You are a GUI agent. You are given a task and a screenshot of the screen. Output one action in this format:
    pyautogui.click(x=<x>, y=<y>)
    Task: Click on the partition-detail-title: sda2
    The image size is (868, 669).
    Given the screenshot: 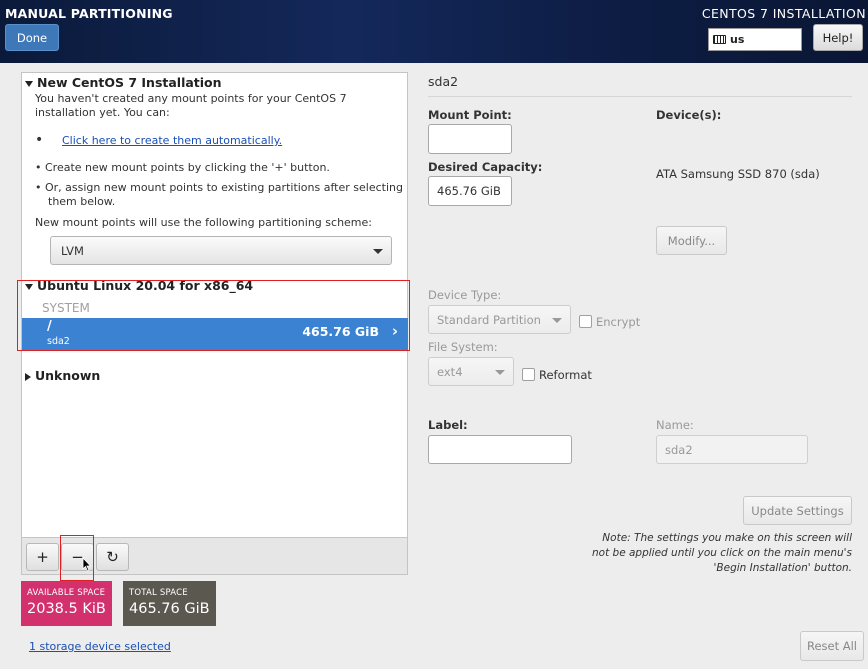 What is the action you would take?
    pyautogui.click(x=443, y=81)
    